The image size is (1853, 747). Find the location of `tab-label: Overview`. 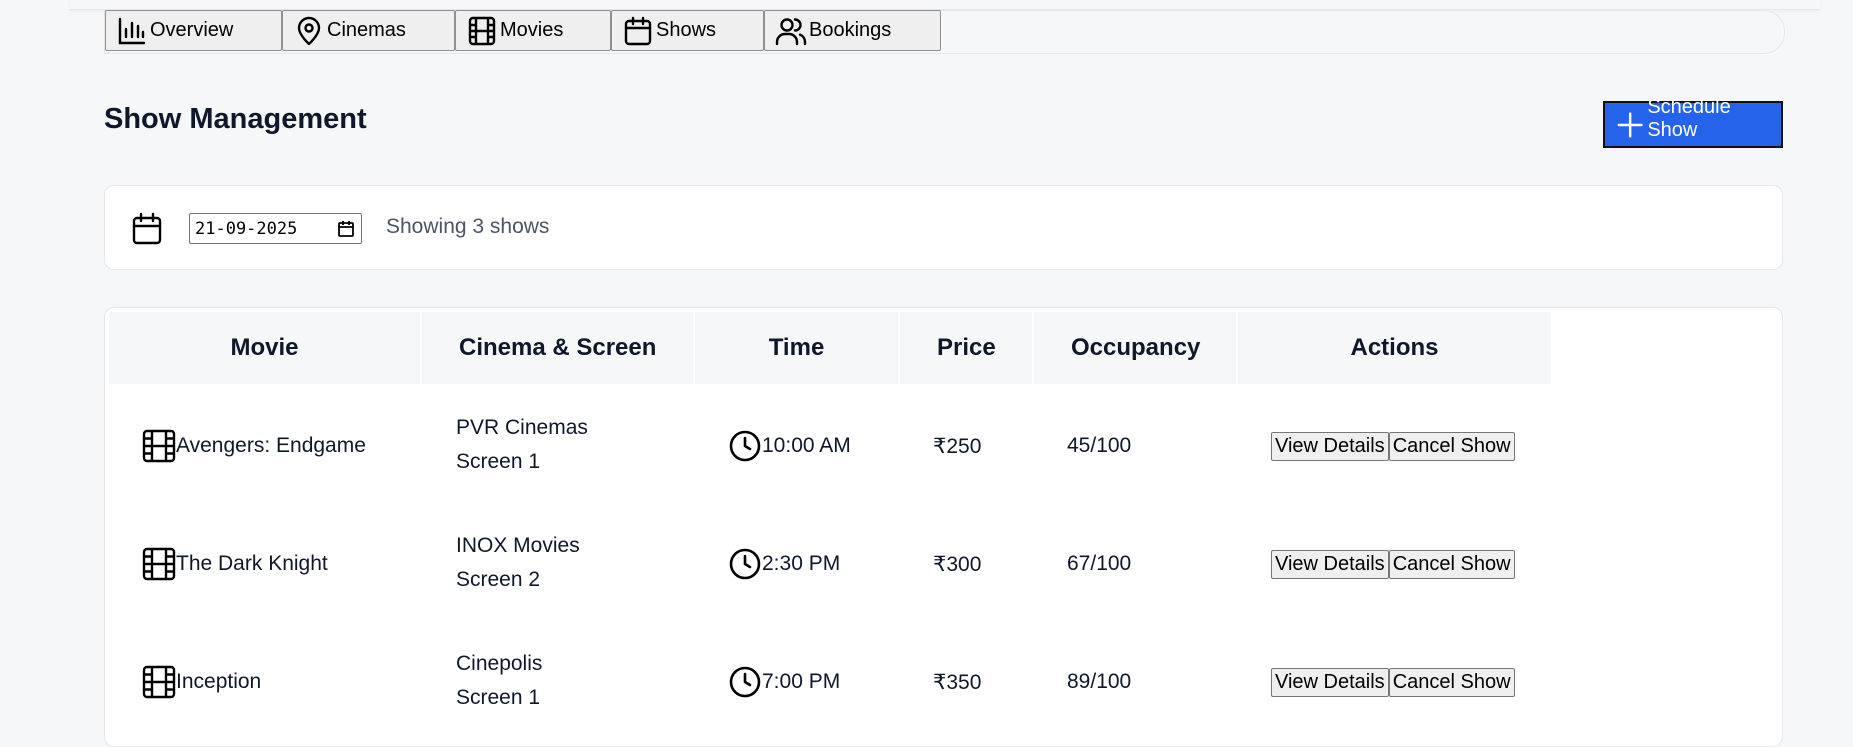

tab-label: Overview is located at coordinates (192, 30).